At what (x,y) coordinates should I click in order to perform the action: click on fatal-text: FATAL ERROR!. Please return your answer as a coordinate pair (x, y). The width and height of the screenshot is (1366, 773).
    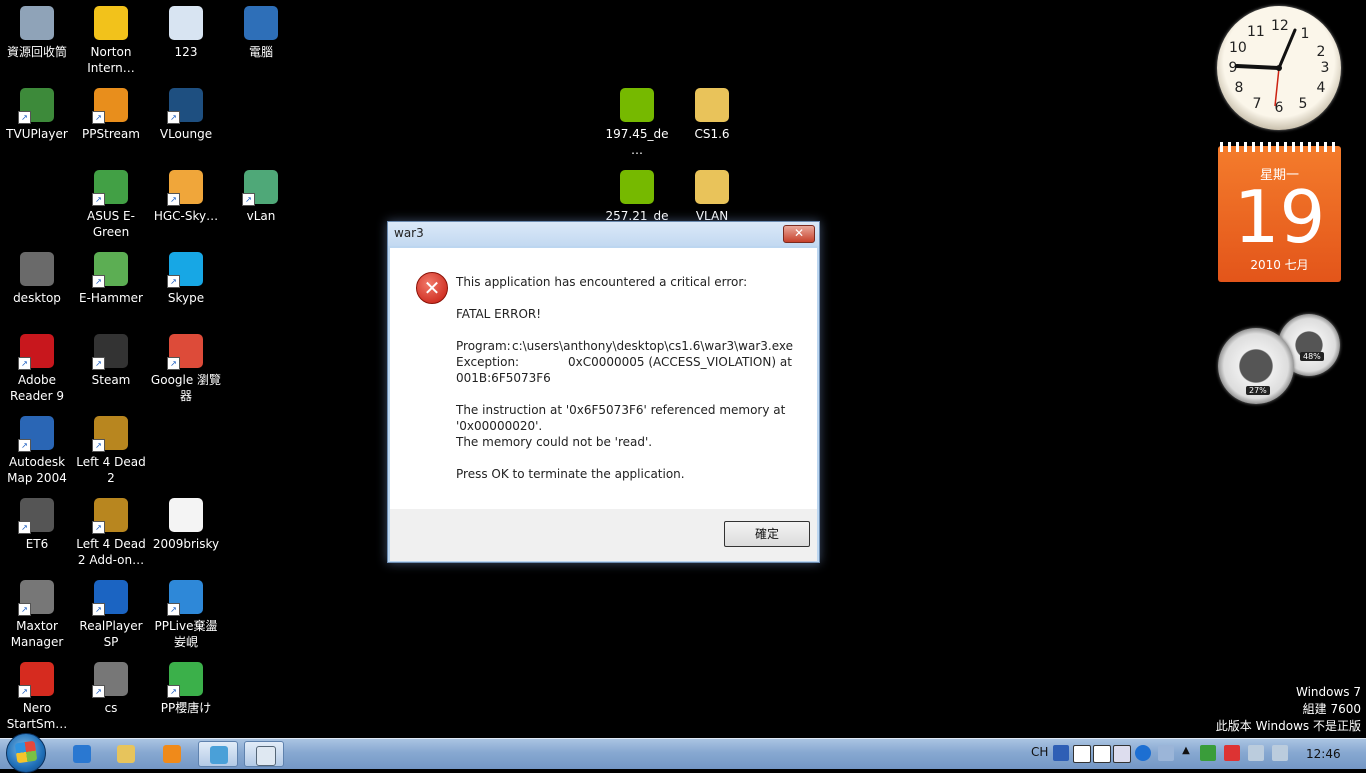
    Looking at the image, I should click on (499, 314).